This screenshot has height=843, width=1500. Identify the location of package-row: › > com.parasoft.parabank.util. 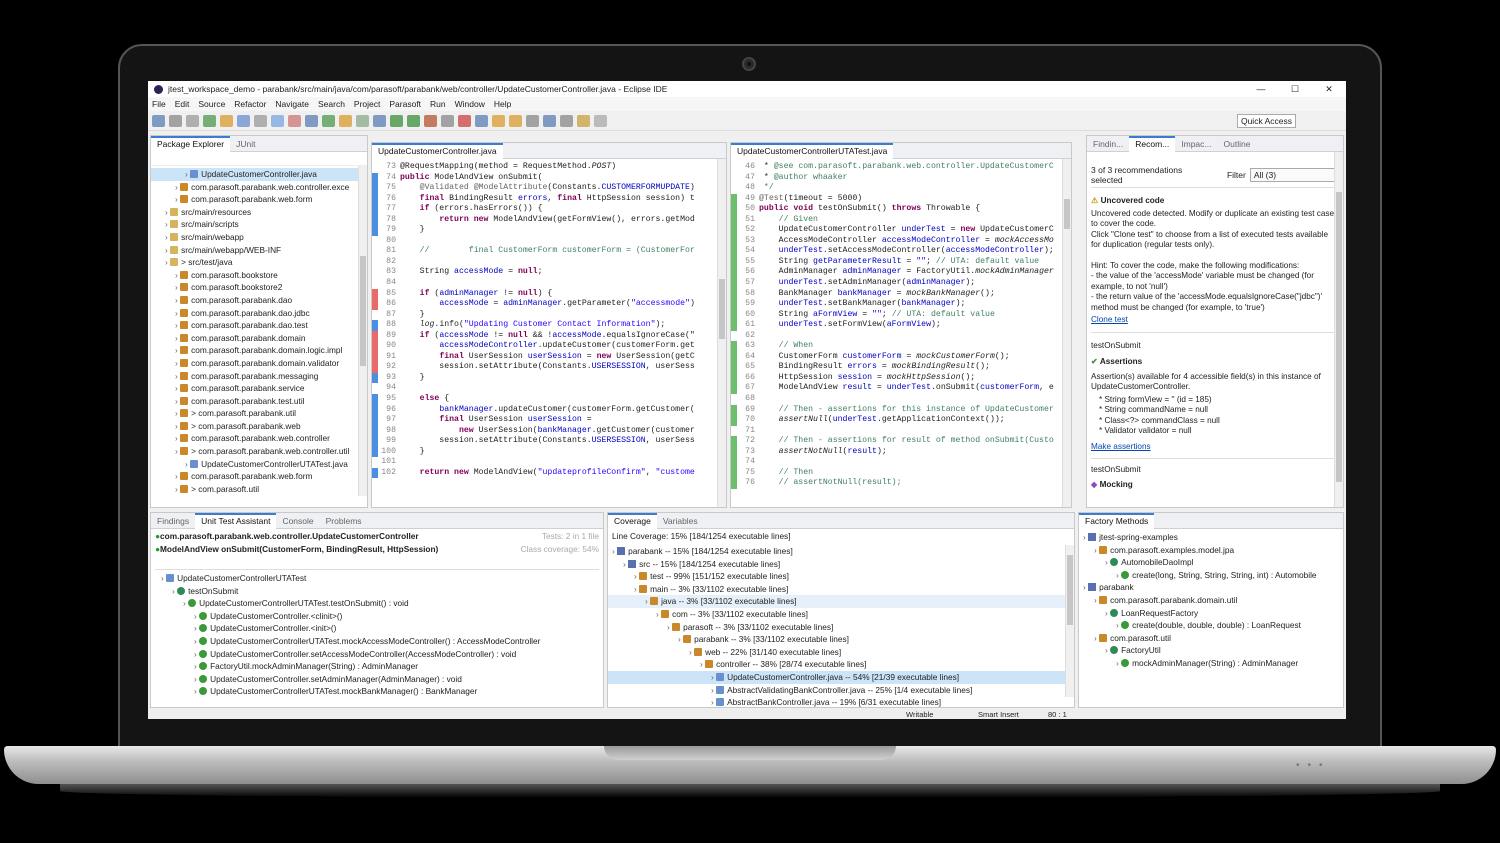
(259, 413).